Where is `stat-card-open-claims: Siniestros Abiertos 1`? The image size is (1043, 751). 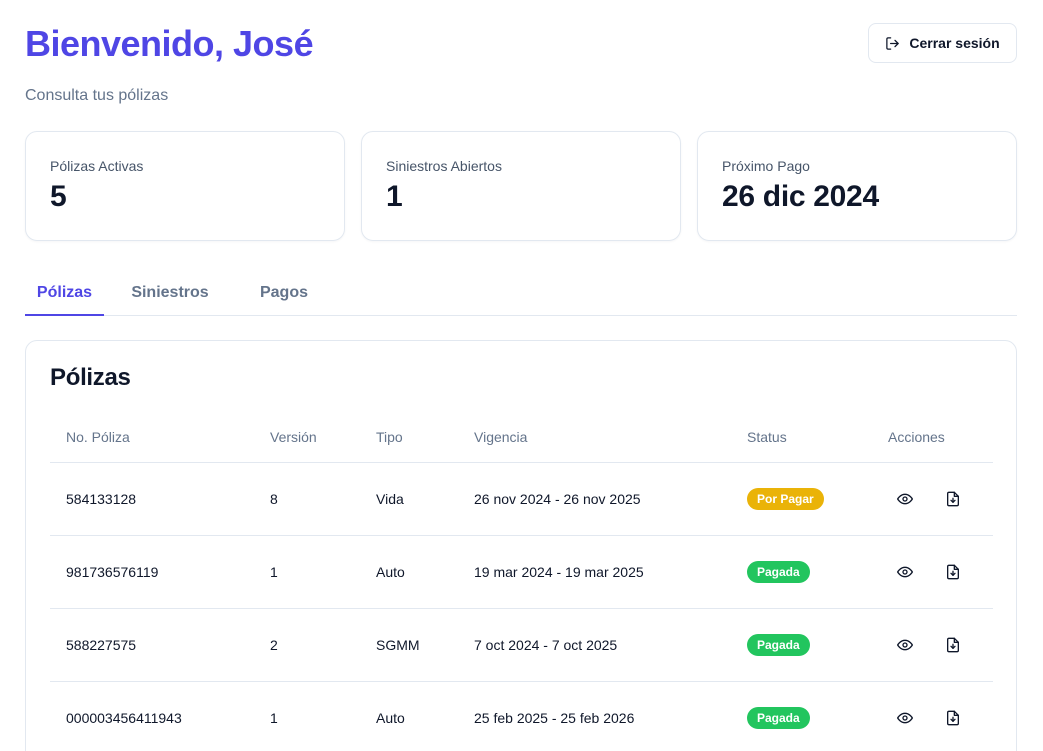 stat-card-open-claims: Siniestros Abiertos 1 is located at coordinates (521, 186).